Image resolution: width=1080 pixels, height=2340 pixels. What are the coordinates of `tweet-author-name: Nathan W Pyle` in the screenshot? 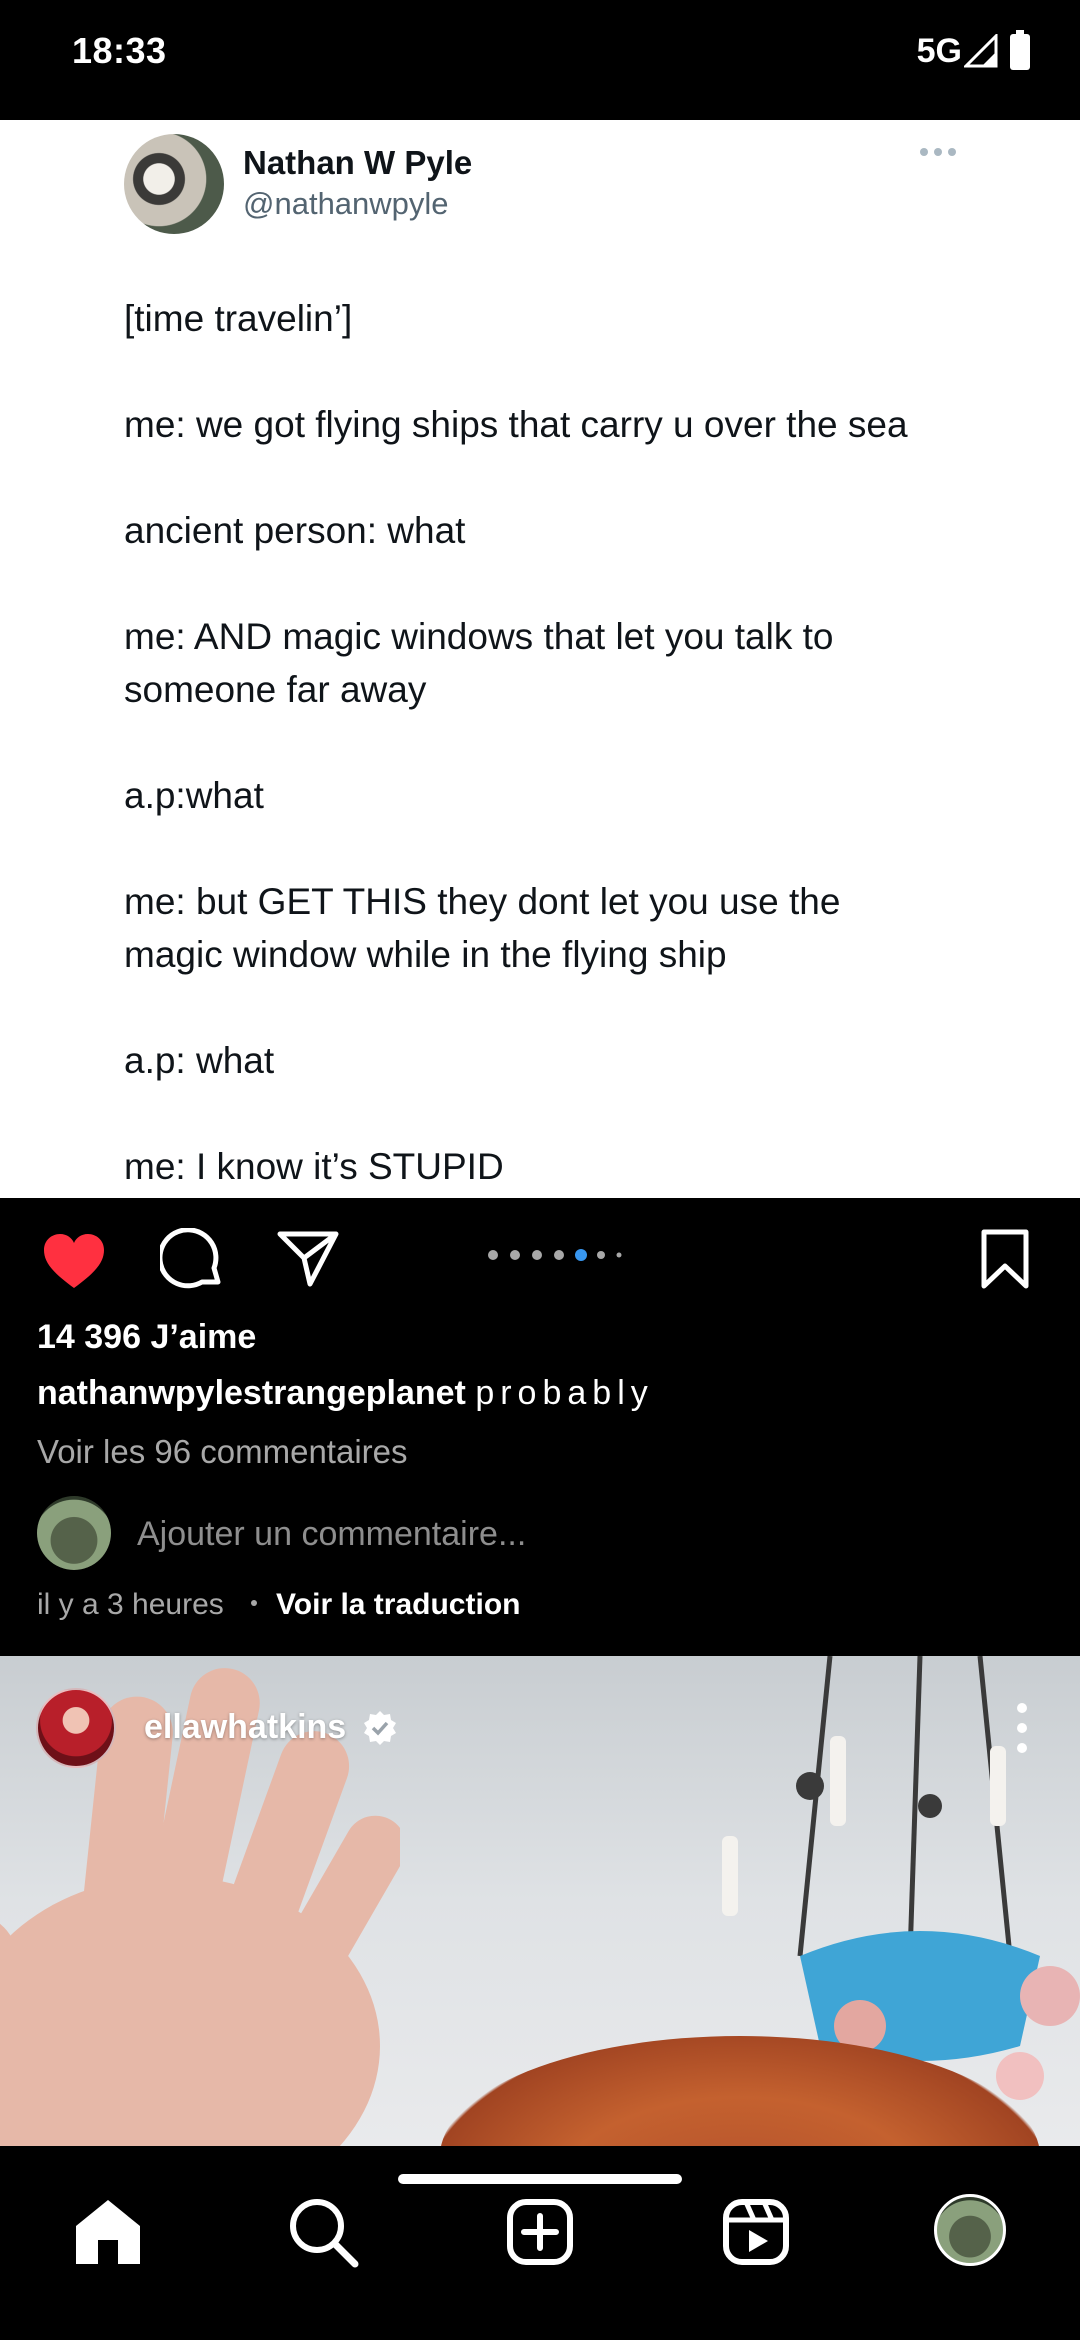 It's located at (358, 162).